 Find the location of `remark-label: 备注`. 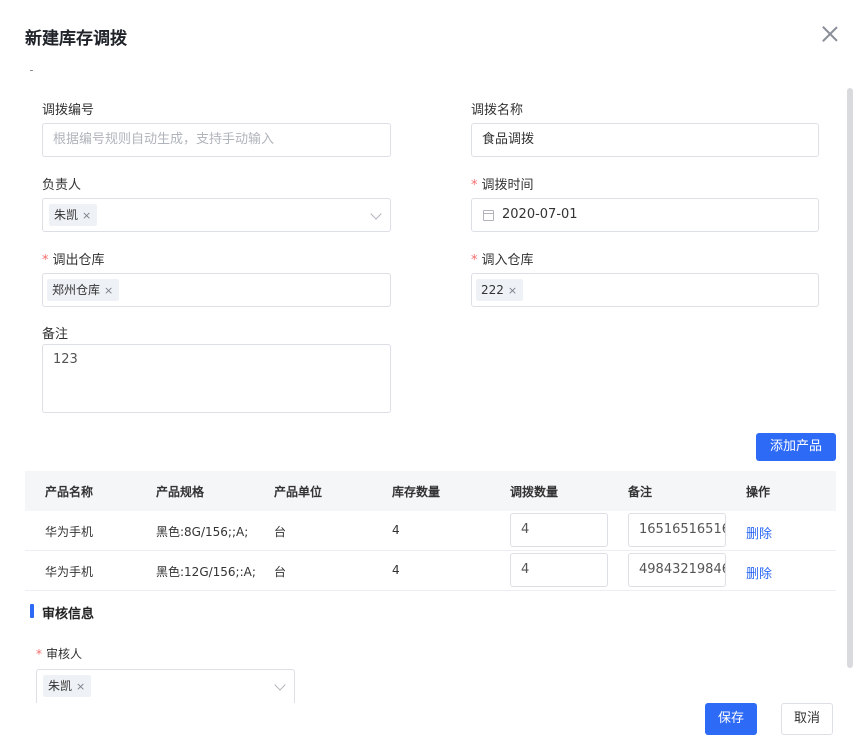

remark-label: 备注 is located at coordinates (55, 334).